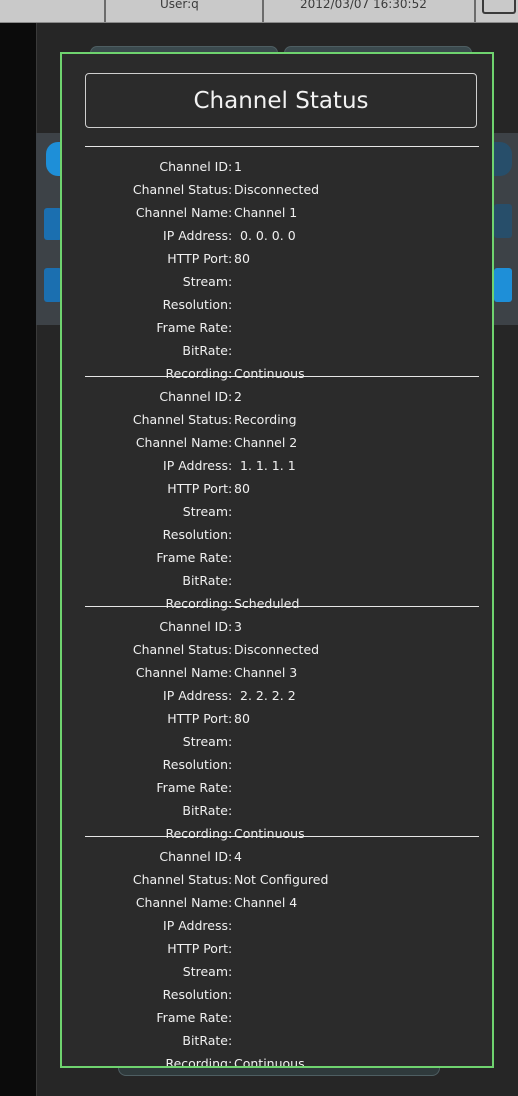 This screenshot has width=518, height=1096. Describe the element at coordinates (268, 235) in the screenshot. I see `field-value: 0. 0. 0. 0` at that location.